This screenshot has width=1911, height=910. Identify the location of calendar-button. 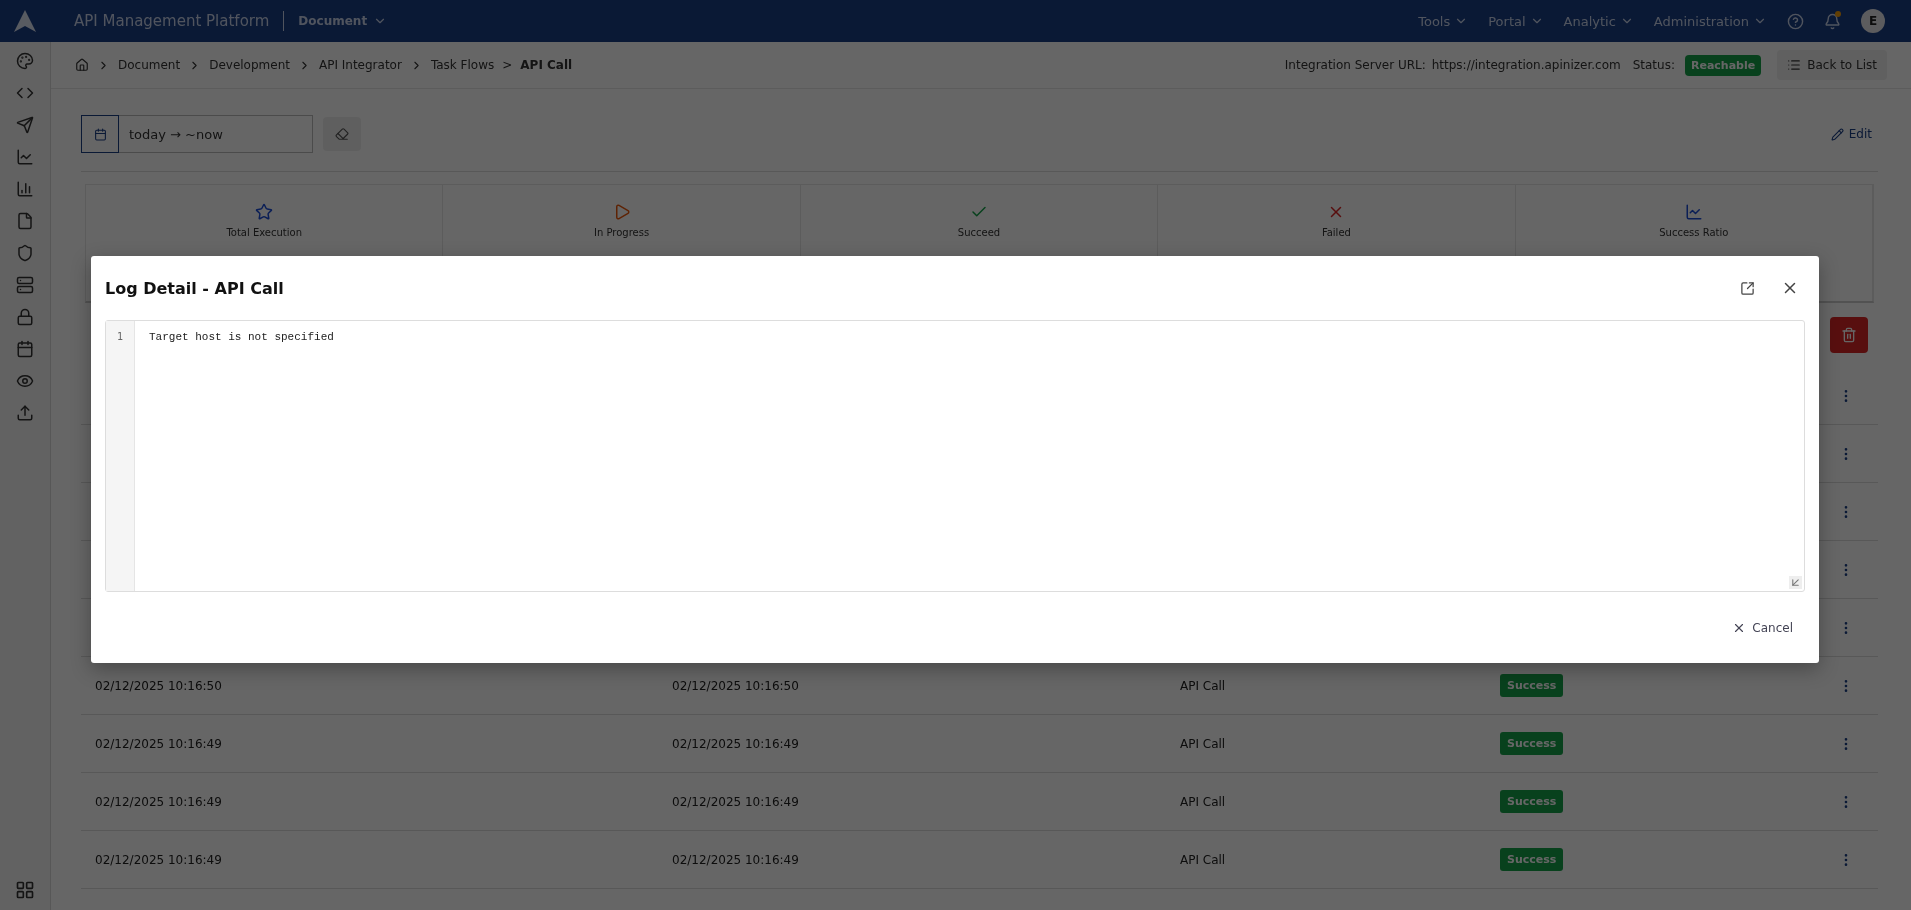
(100, 134).